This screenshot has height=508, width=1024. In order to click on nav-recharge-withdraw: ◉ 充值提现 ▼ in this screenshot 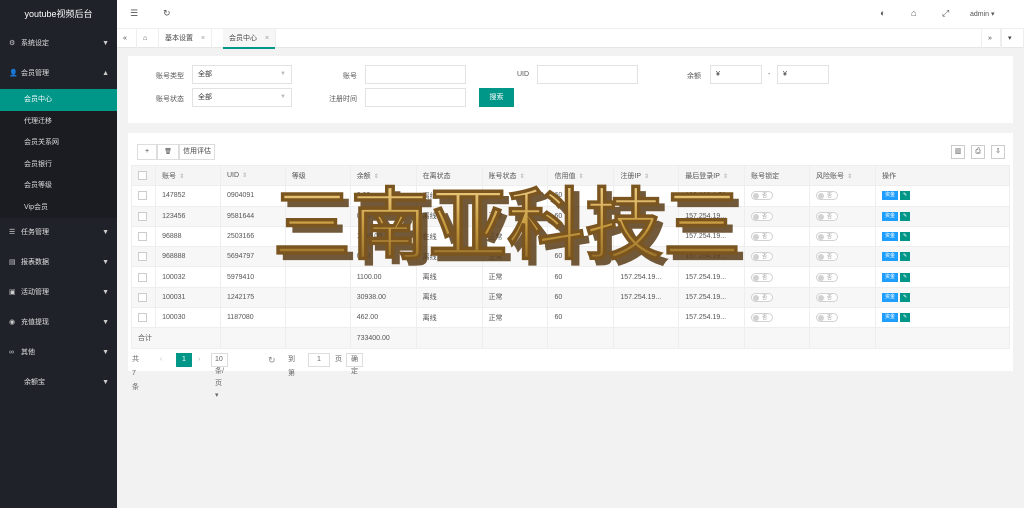, I will do `click(58, 323)`.